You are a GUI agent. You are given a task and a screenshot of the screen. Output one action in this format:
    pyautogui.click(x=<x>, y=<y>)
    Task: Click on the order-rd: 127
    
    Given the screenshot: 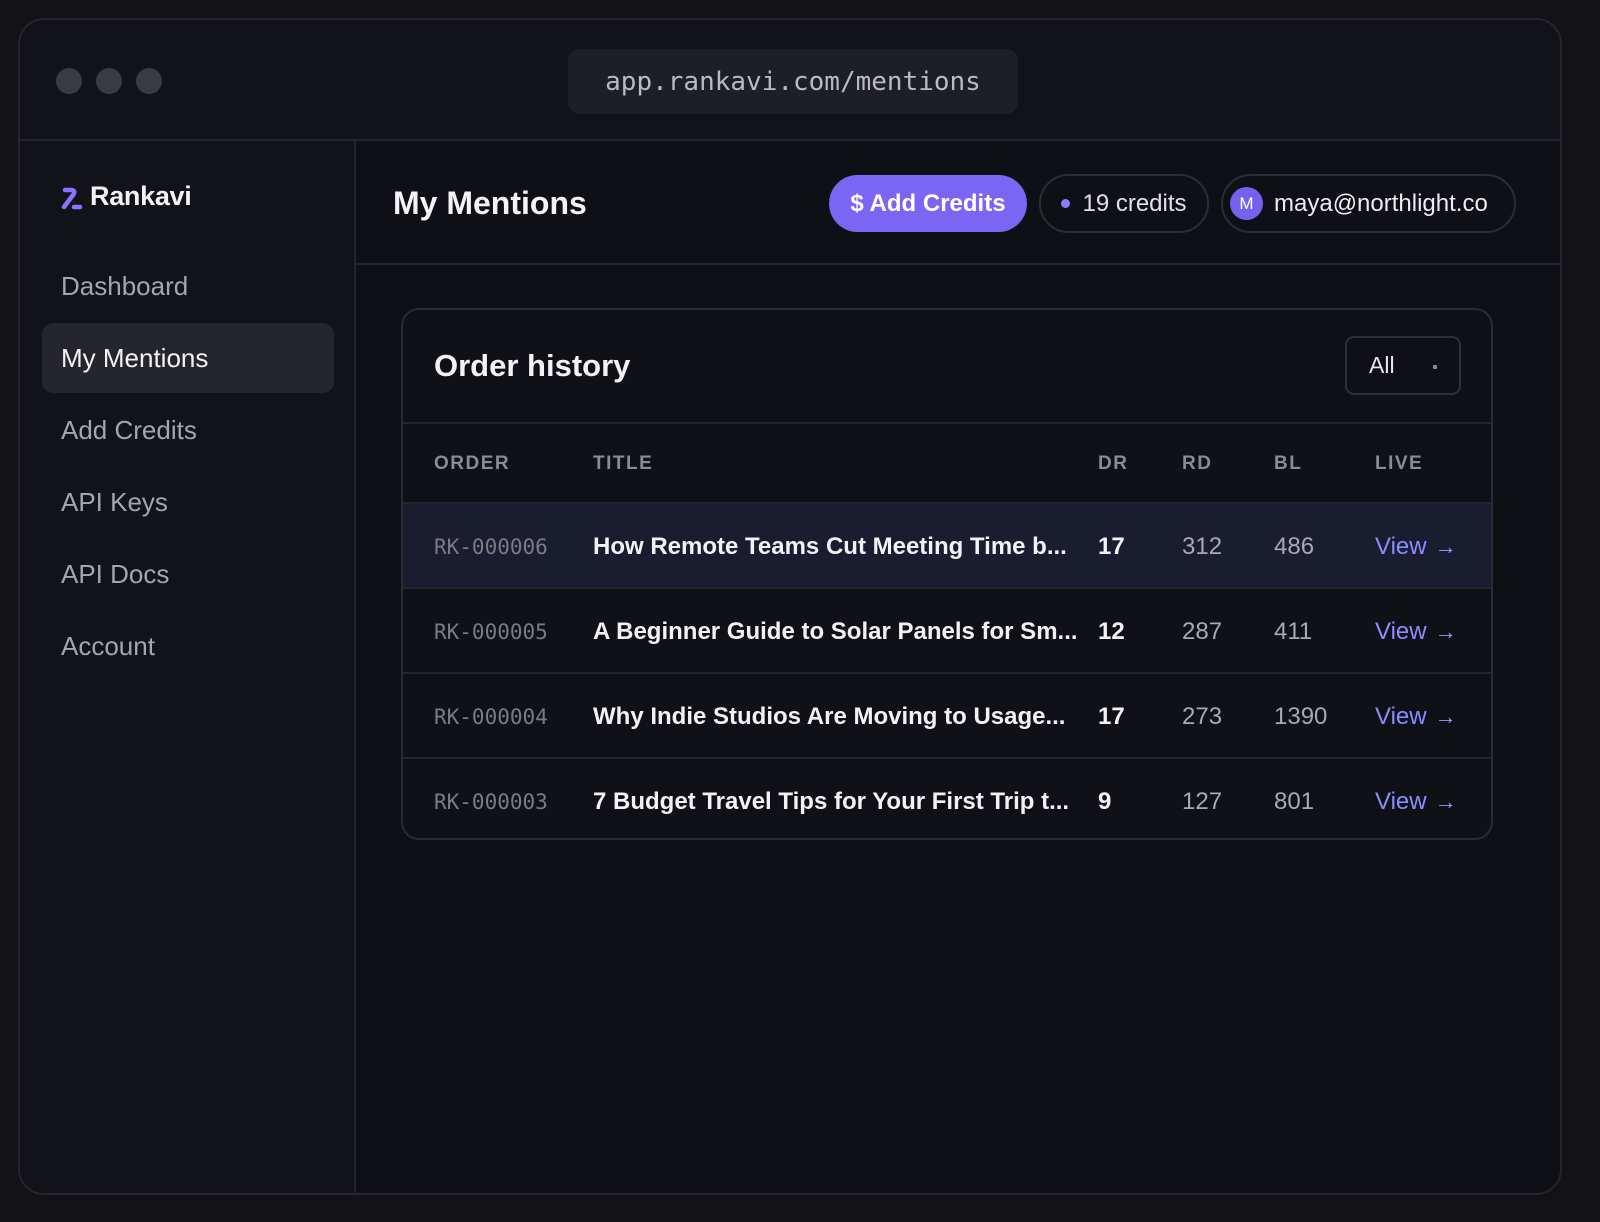 What is the action you would take?
    pyautogui.click(x=1202, y=801)
    